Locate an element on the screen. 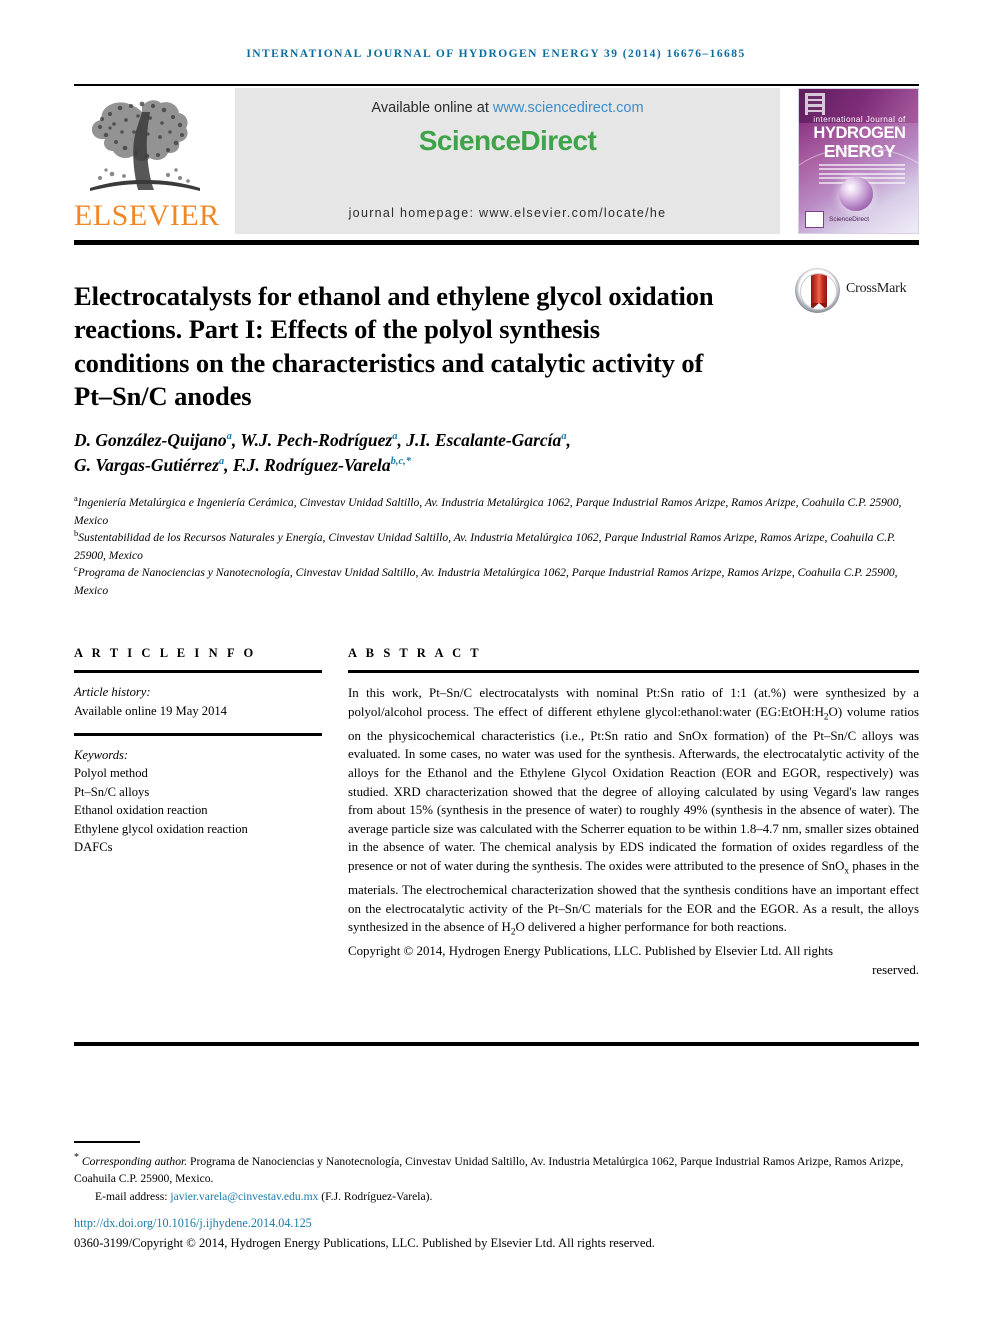 Image resolution: width=992 pixels, height=1323 pixels. cover-small-title: international Journal of is located at coordinates (859, 119).